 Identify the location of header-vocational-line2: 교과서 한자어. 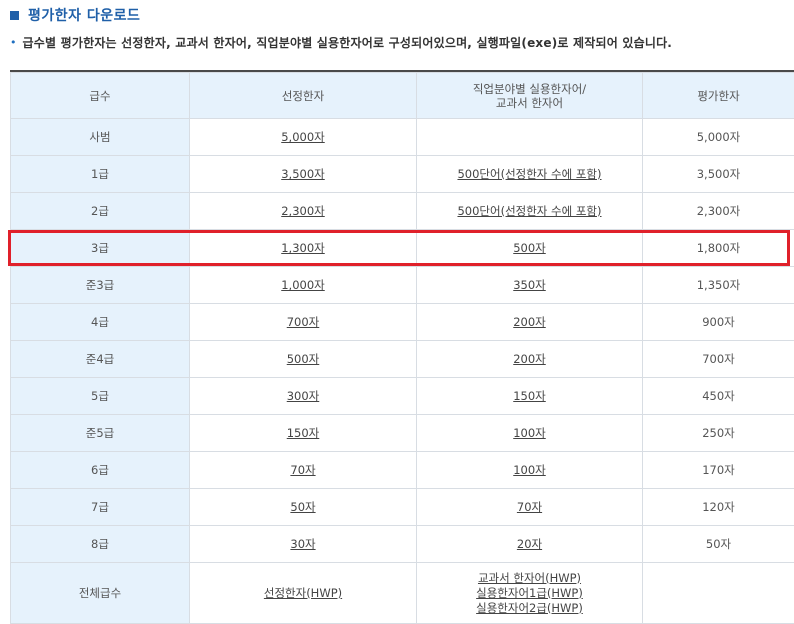
(529, 102).